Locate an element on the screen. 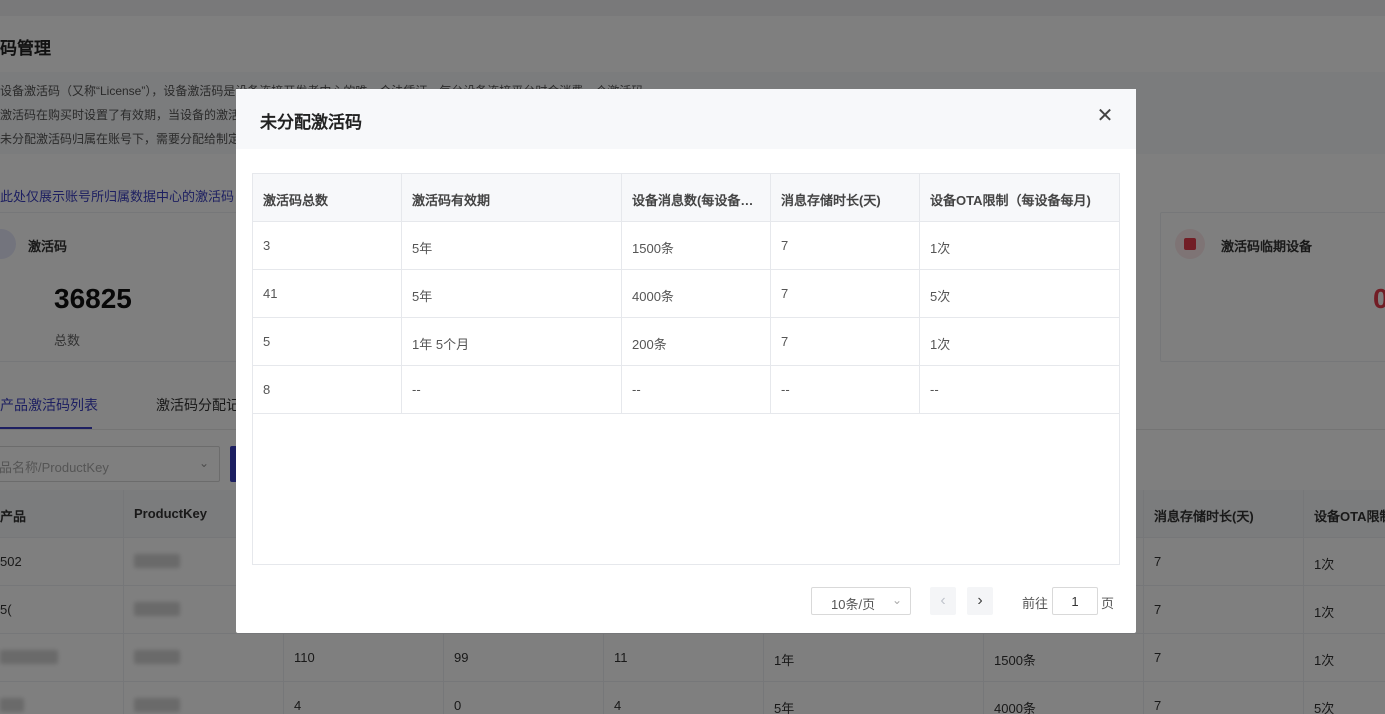 The height and width of the screenshot is (714, 1385). next-page-button: › is located at coordinates (980, 601).